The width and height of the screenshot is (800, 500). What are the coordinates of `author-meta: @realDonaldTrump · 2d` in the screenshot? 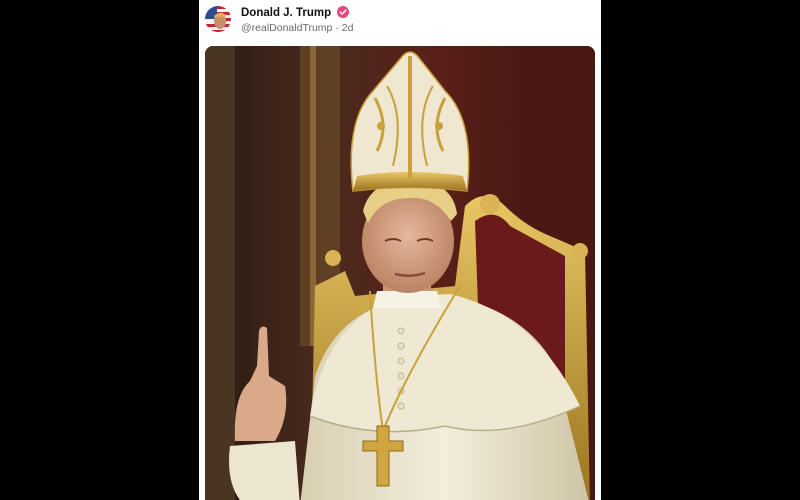 It's located at (297, 28).